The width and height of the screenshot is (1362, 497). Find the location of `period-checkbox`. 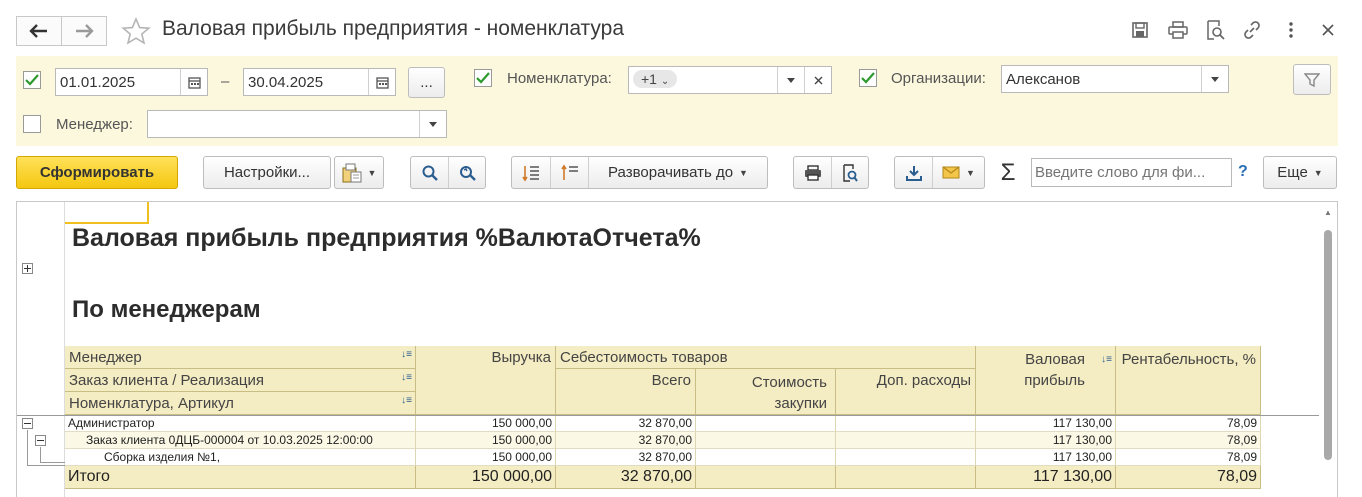

period-checkbox is located at coordinates (32, 80).